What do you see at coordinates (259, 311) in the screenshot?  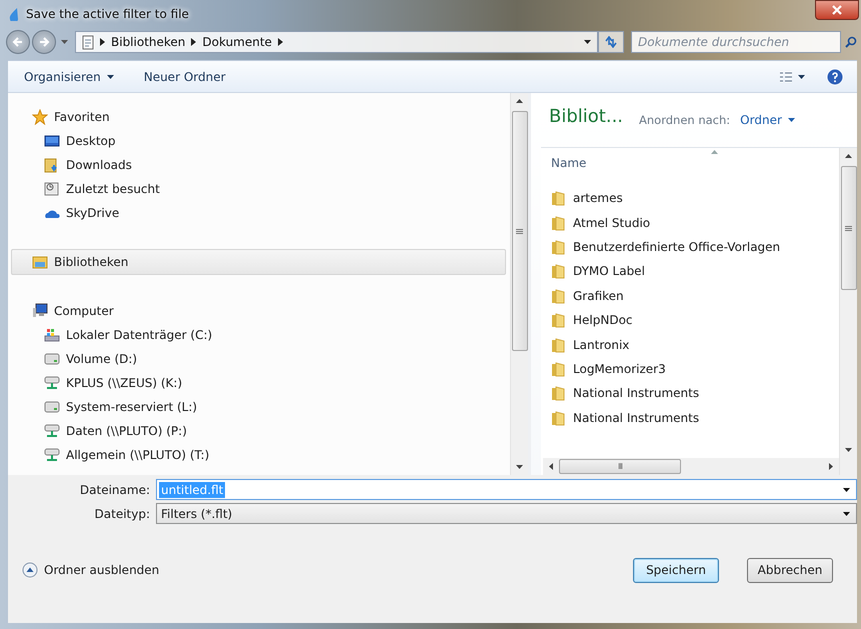 I see `nav-item: Computer` at bounding box center [259, 311].